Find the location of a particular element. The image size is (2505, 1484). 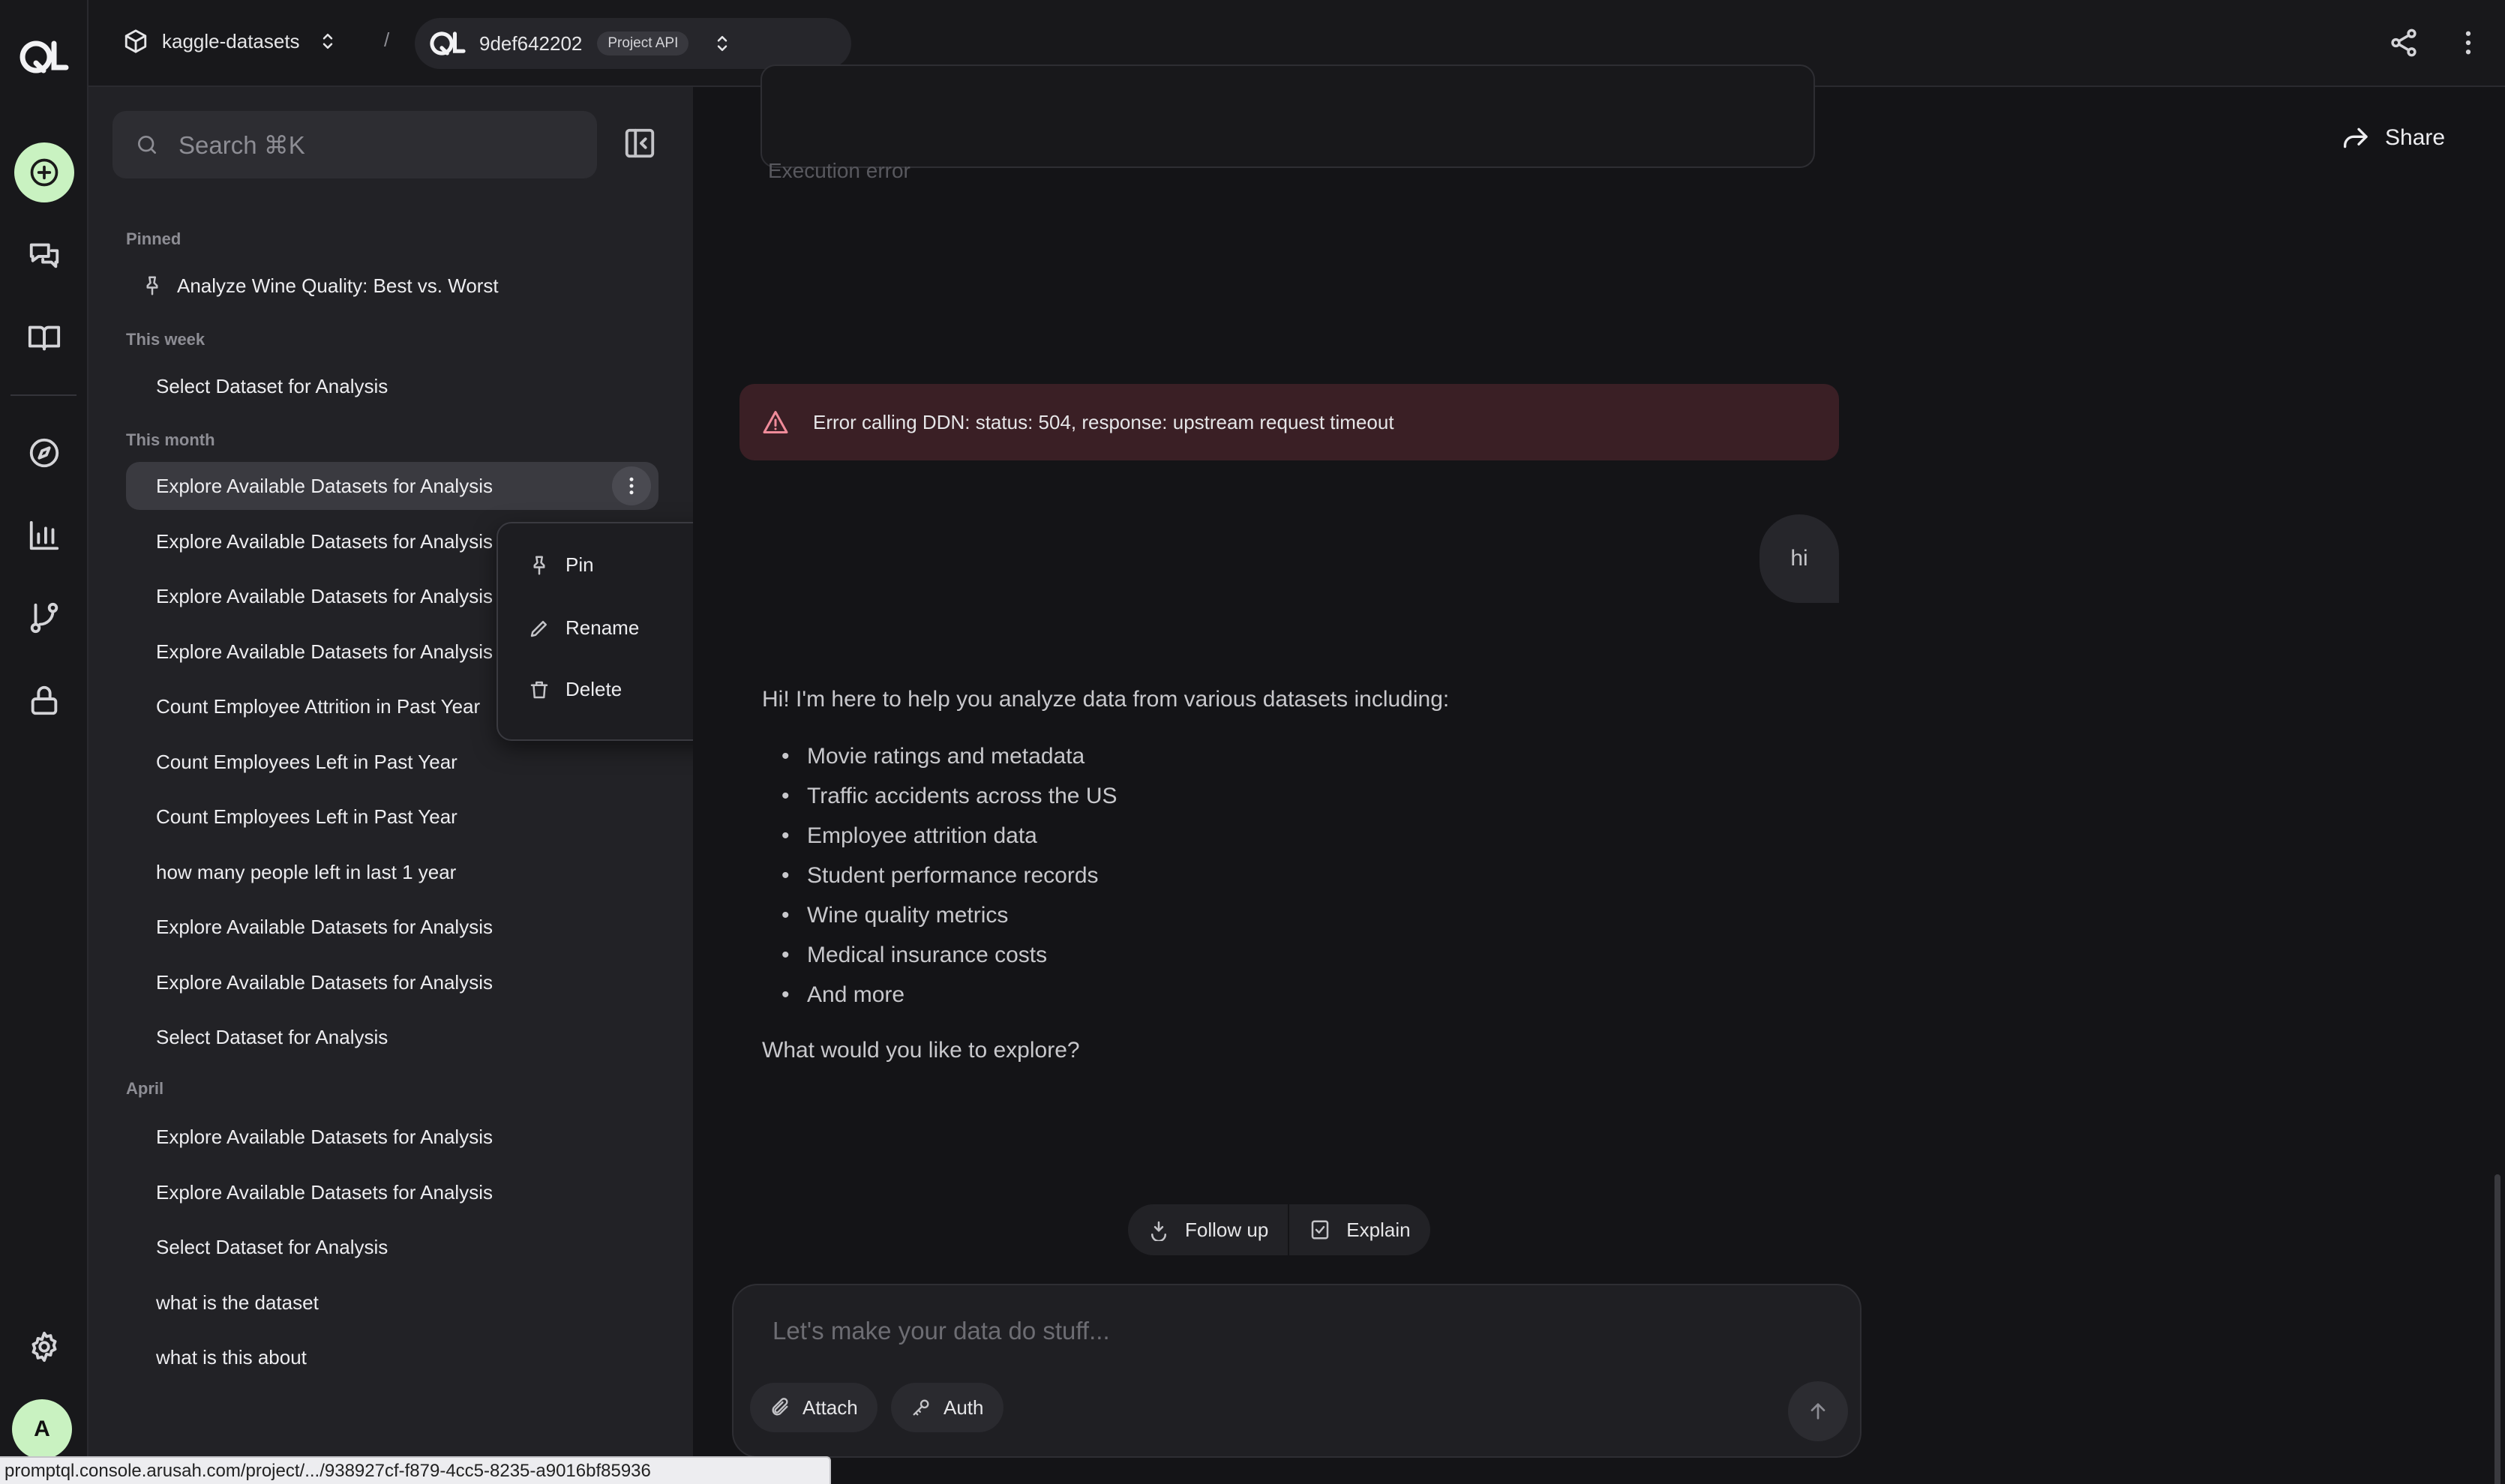

promptql-logo is located at coordinates (44, 57).